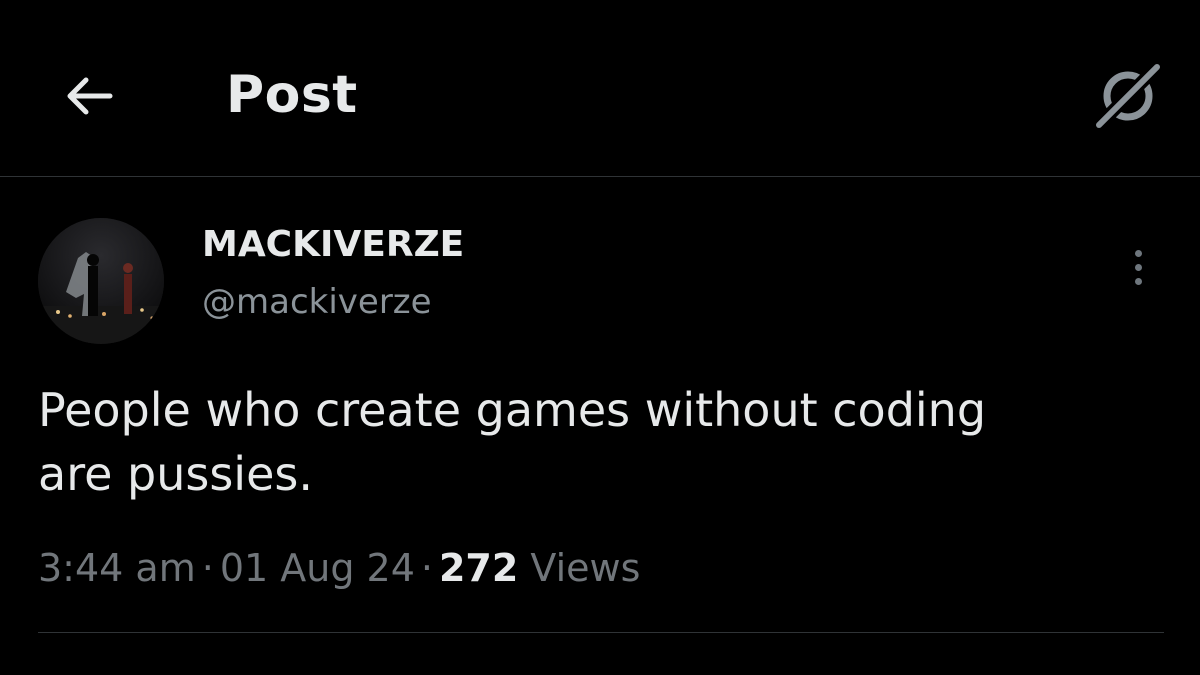 The image size is (1200, 675). I want to click on header-divider, so click(600, 176).